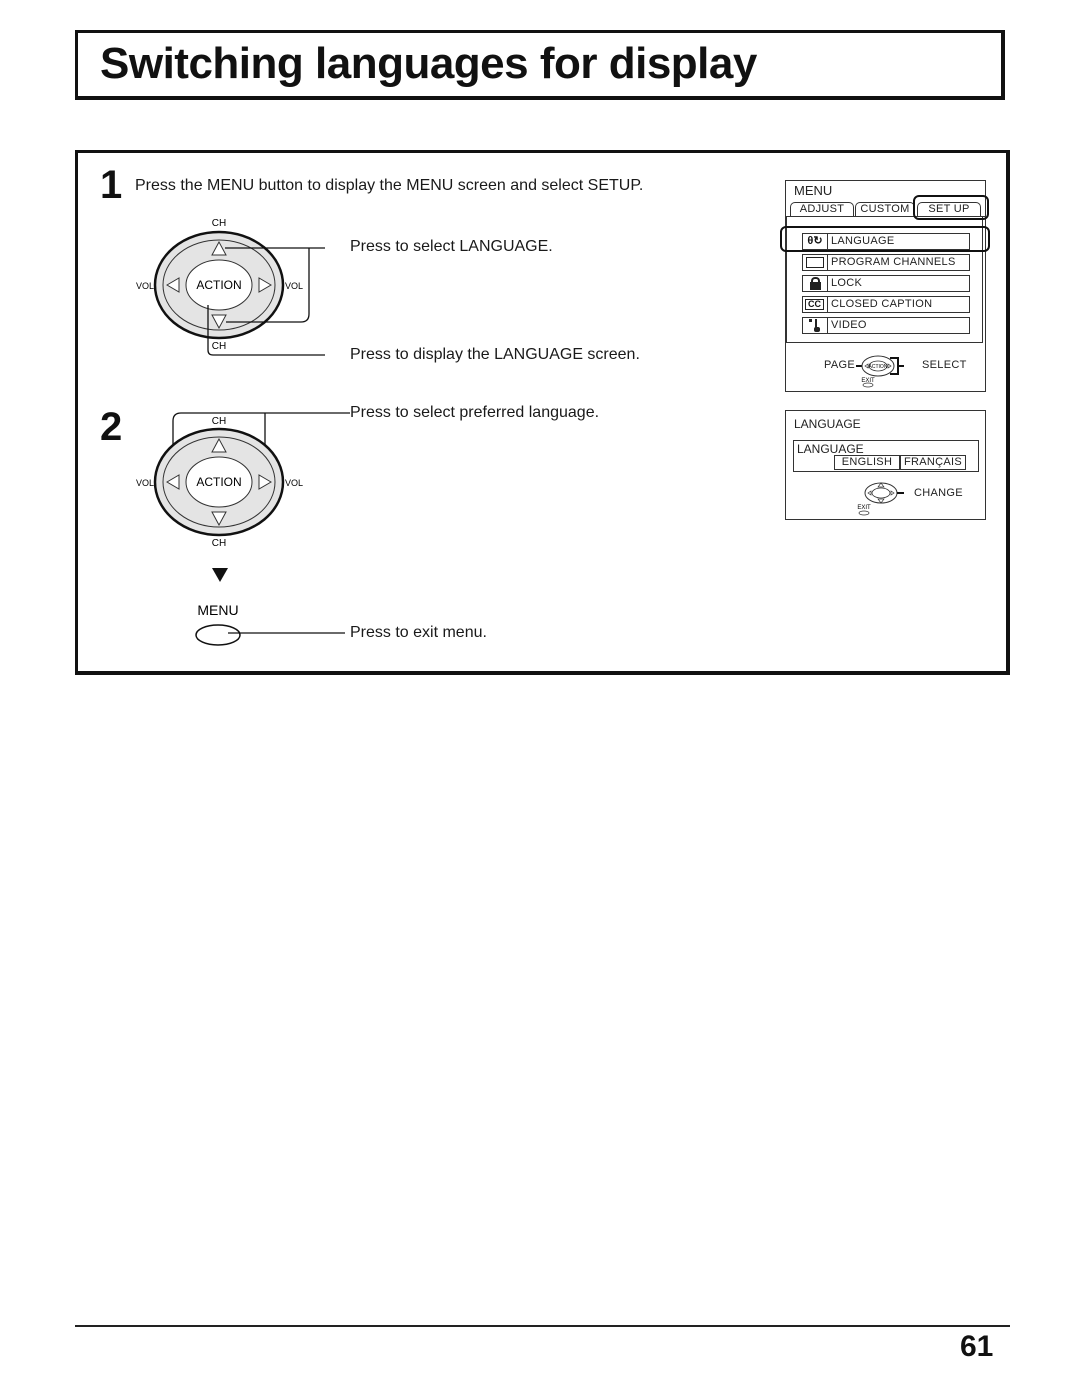  What do you see at coordinates (217, 610) in the screenshot?
I see `menu-button-label: MENU` at bounding box center [217, 610].